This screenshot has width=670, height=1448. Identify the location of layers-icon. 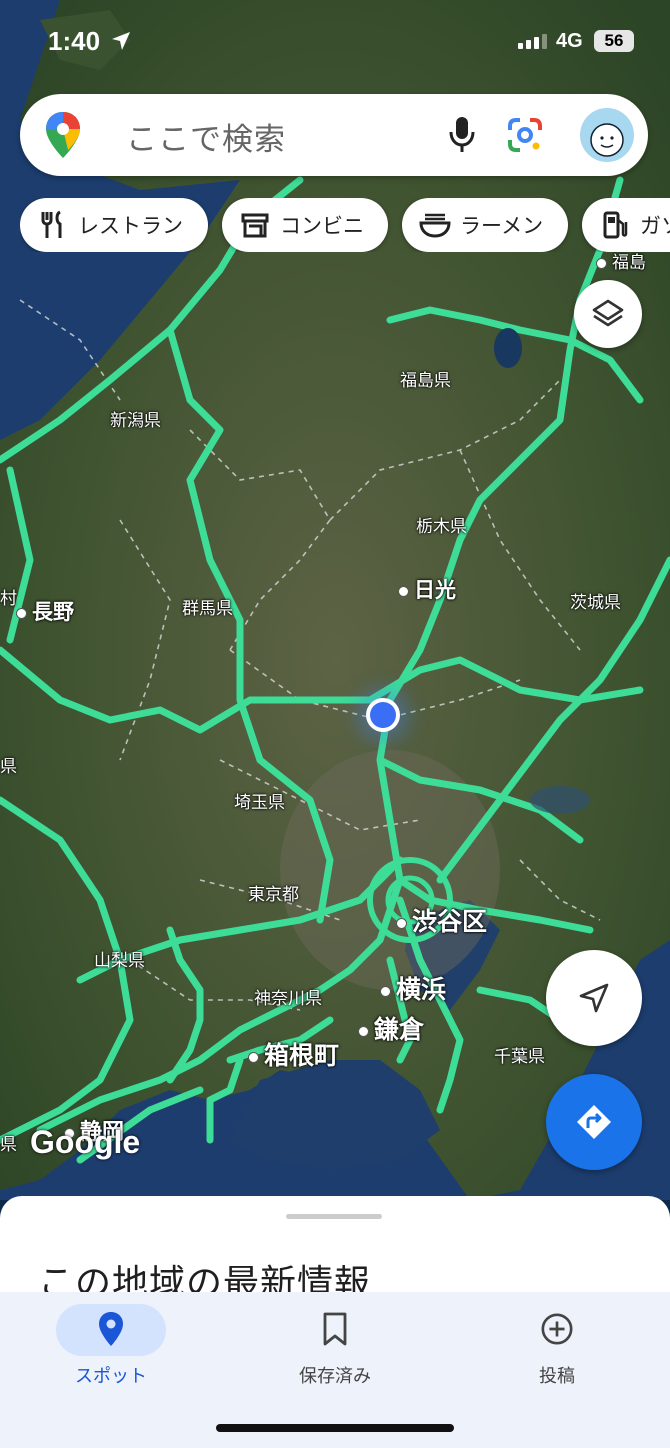
(608, 313).